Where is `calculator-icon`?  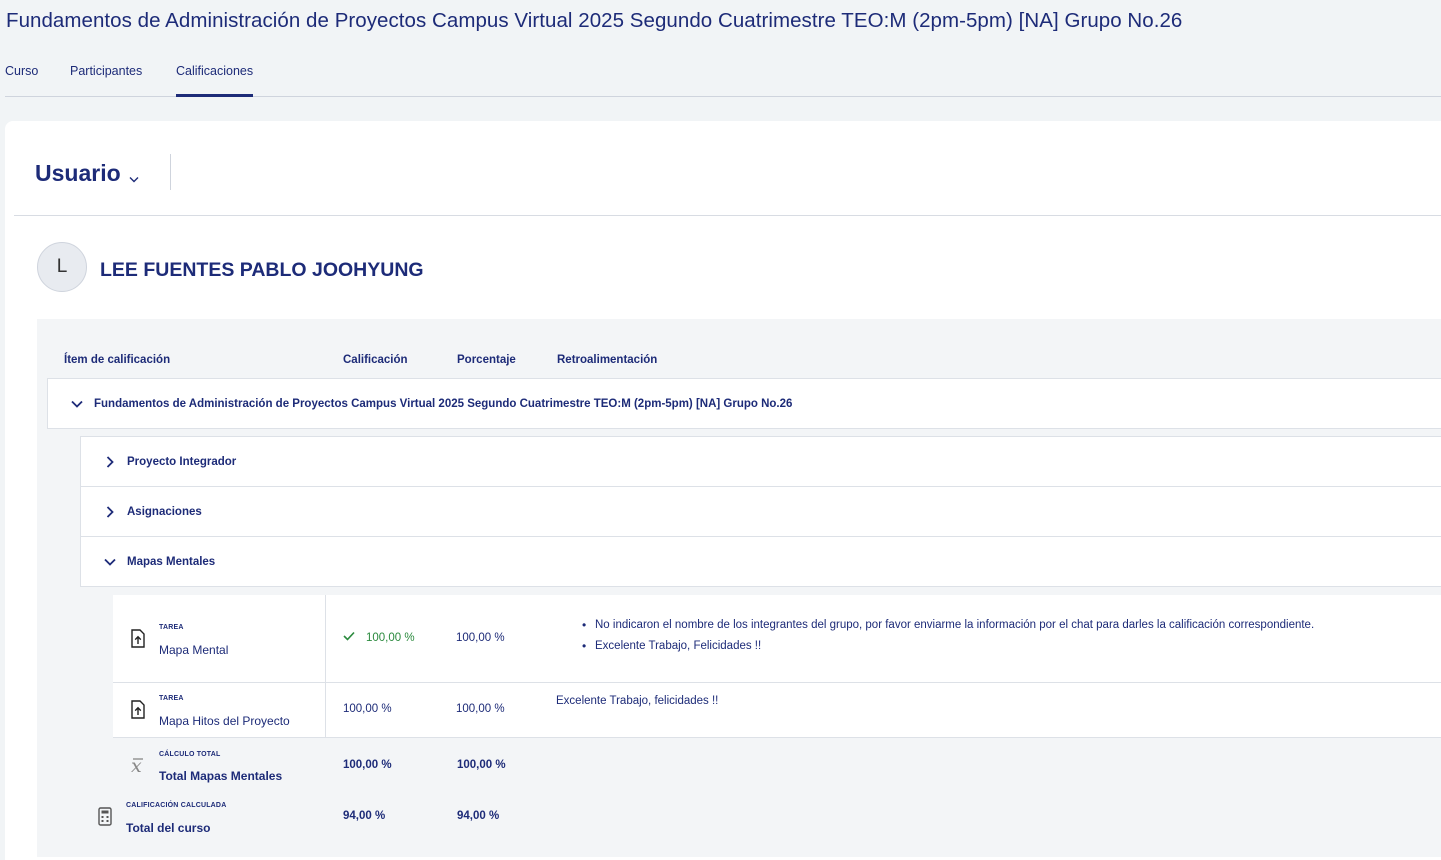 calculator-icon is located at coordinates (106, 817).